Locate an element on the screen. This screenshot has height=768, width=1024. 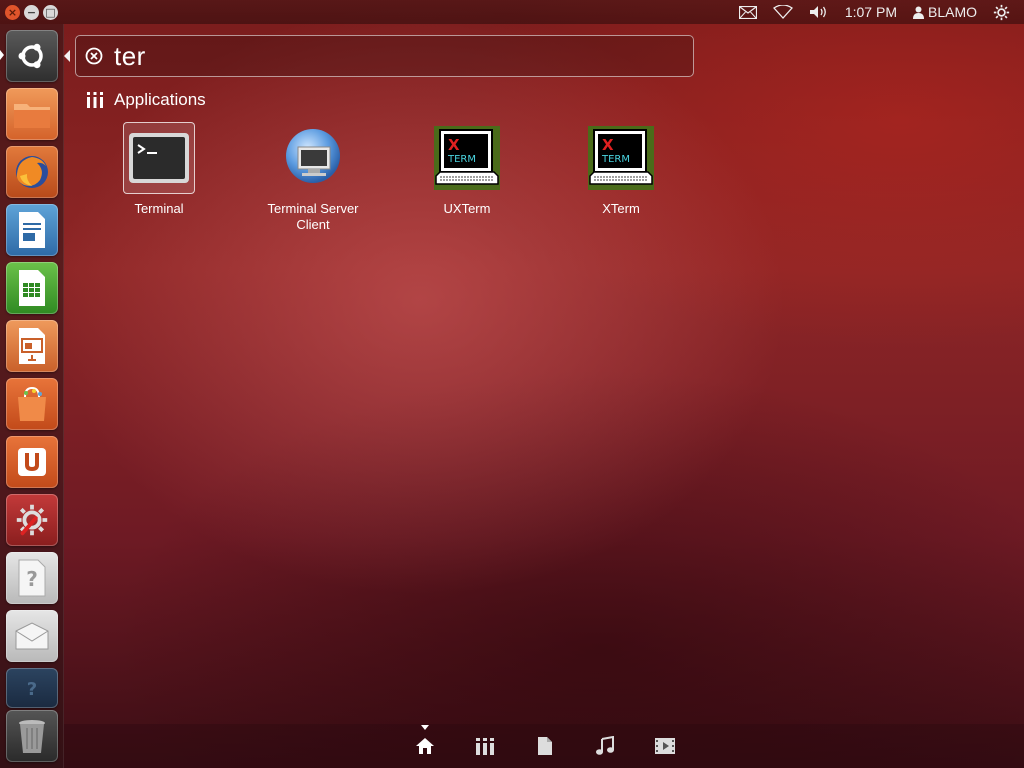
ubuntu-logo-icon is located at coordinates (32, 56).